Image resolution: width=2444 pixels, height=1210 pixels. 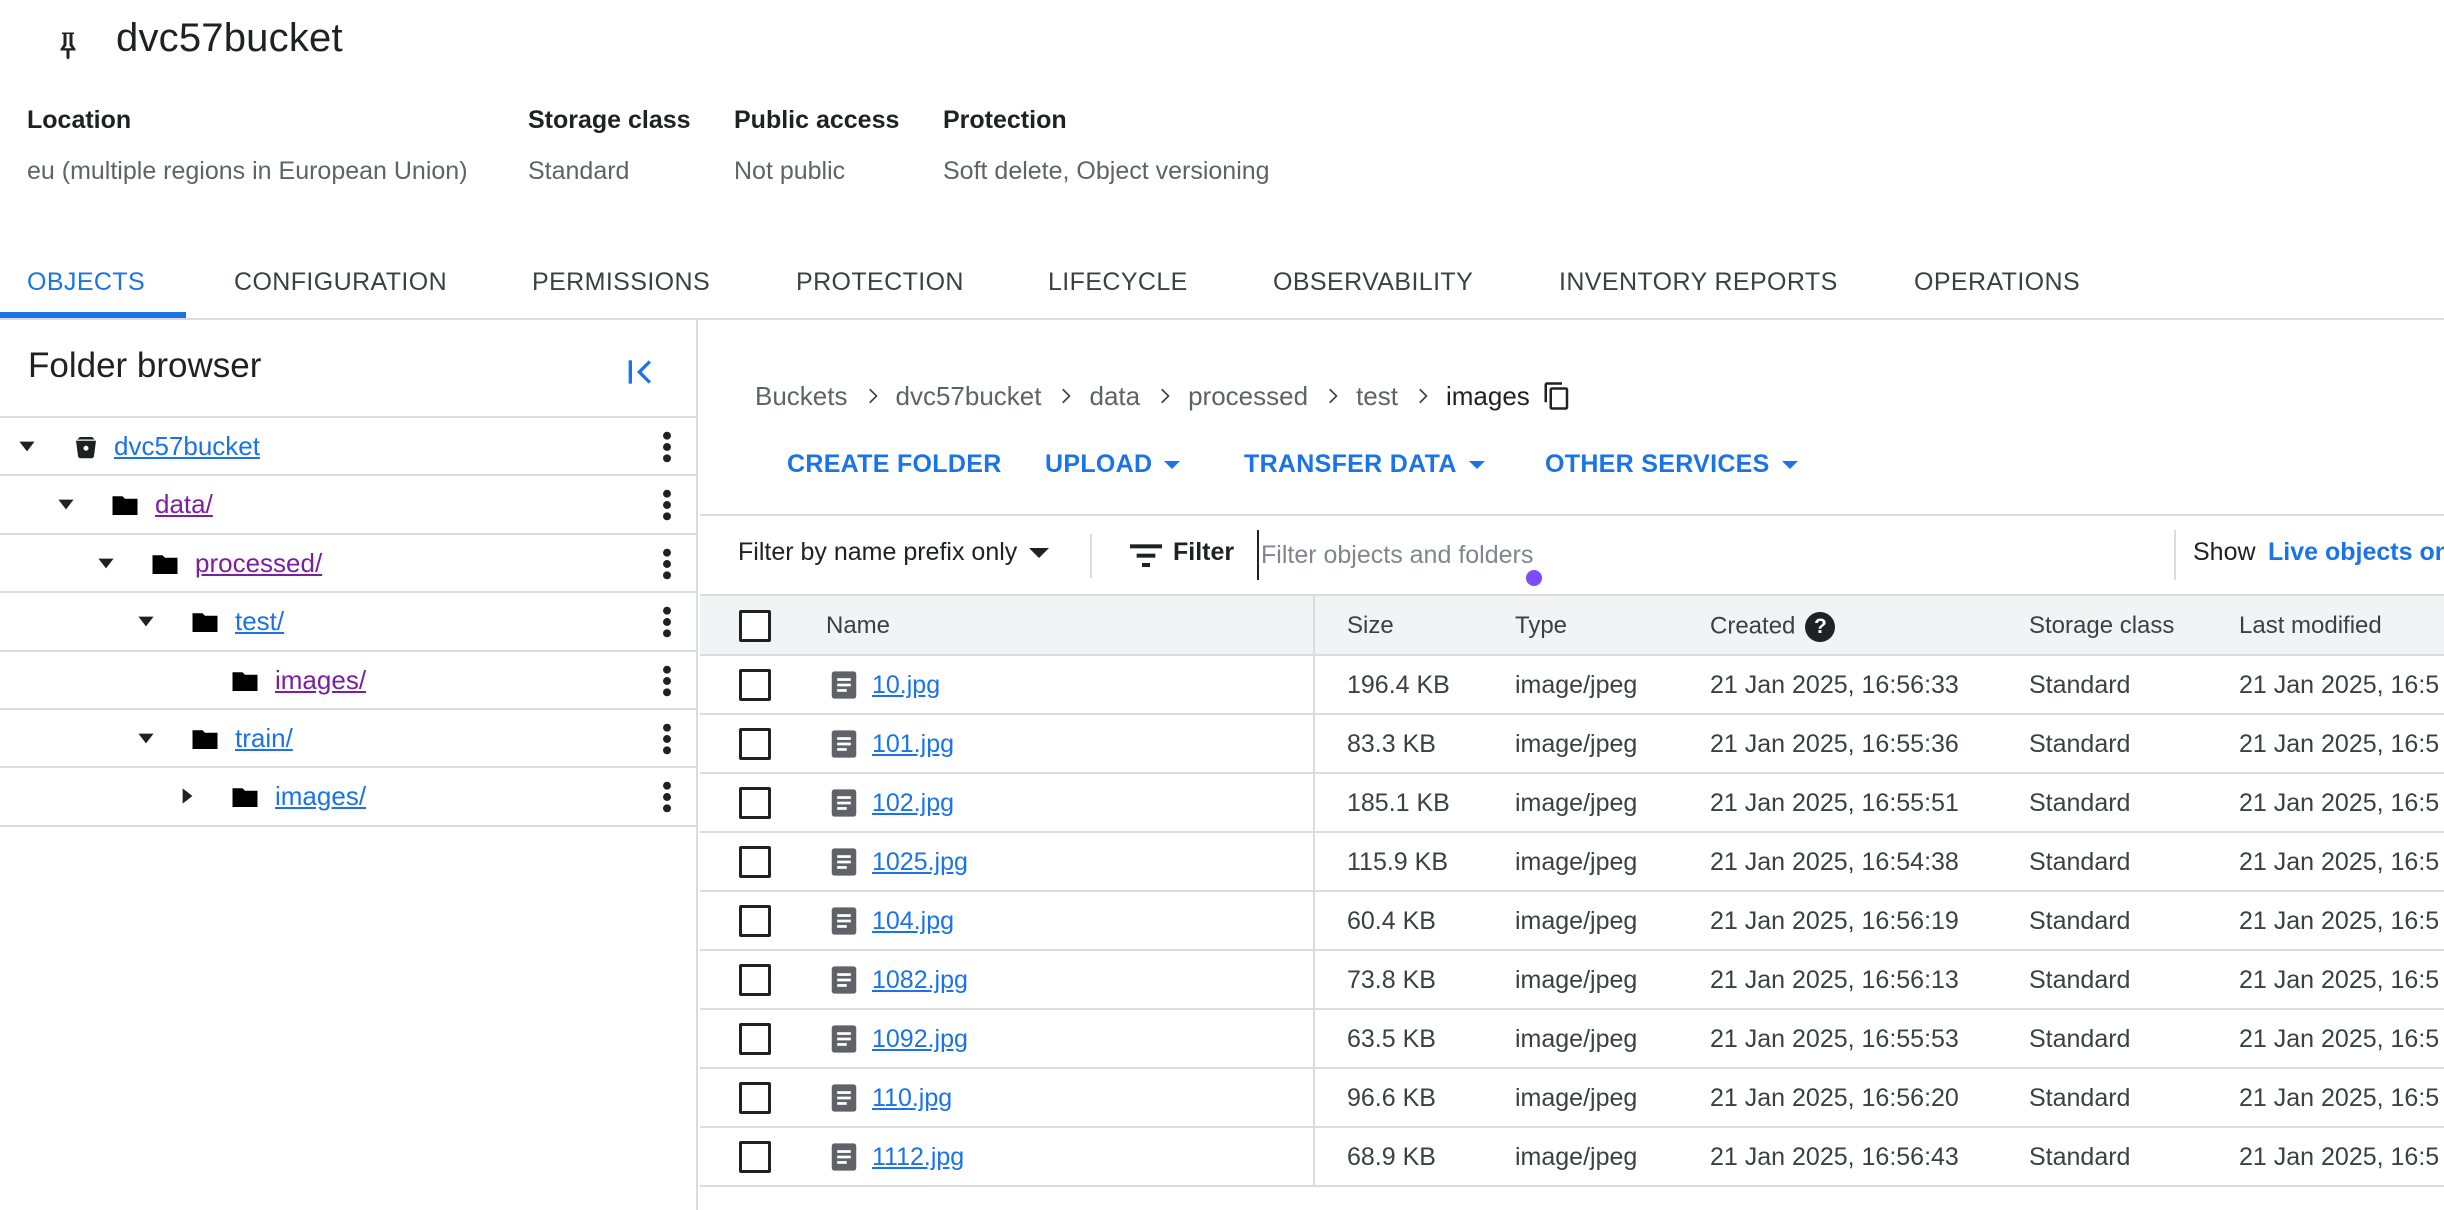 What do you see at coordinates (145, 365) in the screenshot?
I see `folder-browser-title: Folder browser` at bounding box center [145, 365].